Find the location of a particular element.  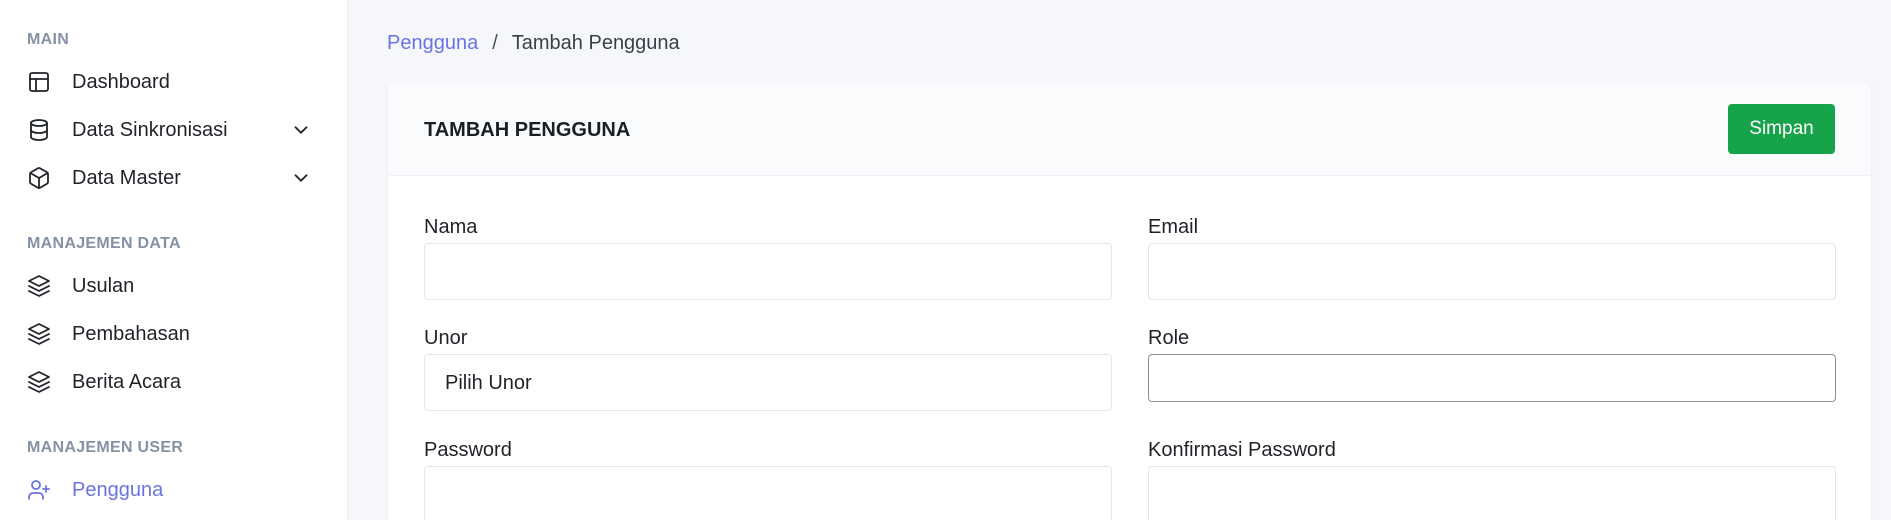

role-label: Role is located at coordinates (1169, 338).